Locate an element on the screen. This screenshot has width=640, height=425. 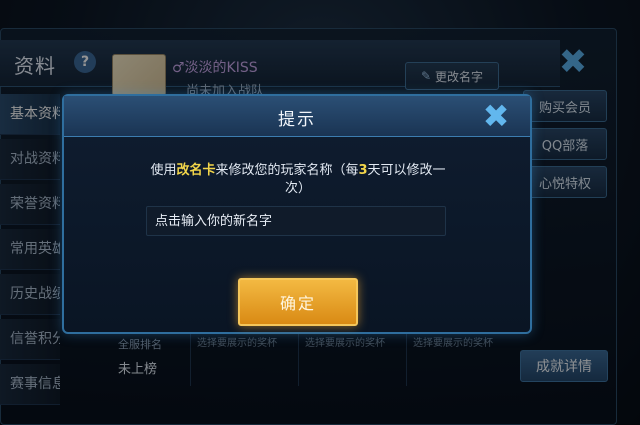
message-text: 来修改您的玩家名称（每 is located at coordinates (287, 170).